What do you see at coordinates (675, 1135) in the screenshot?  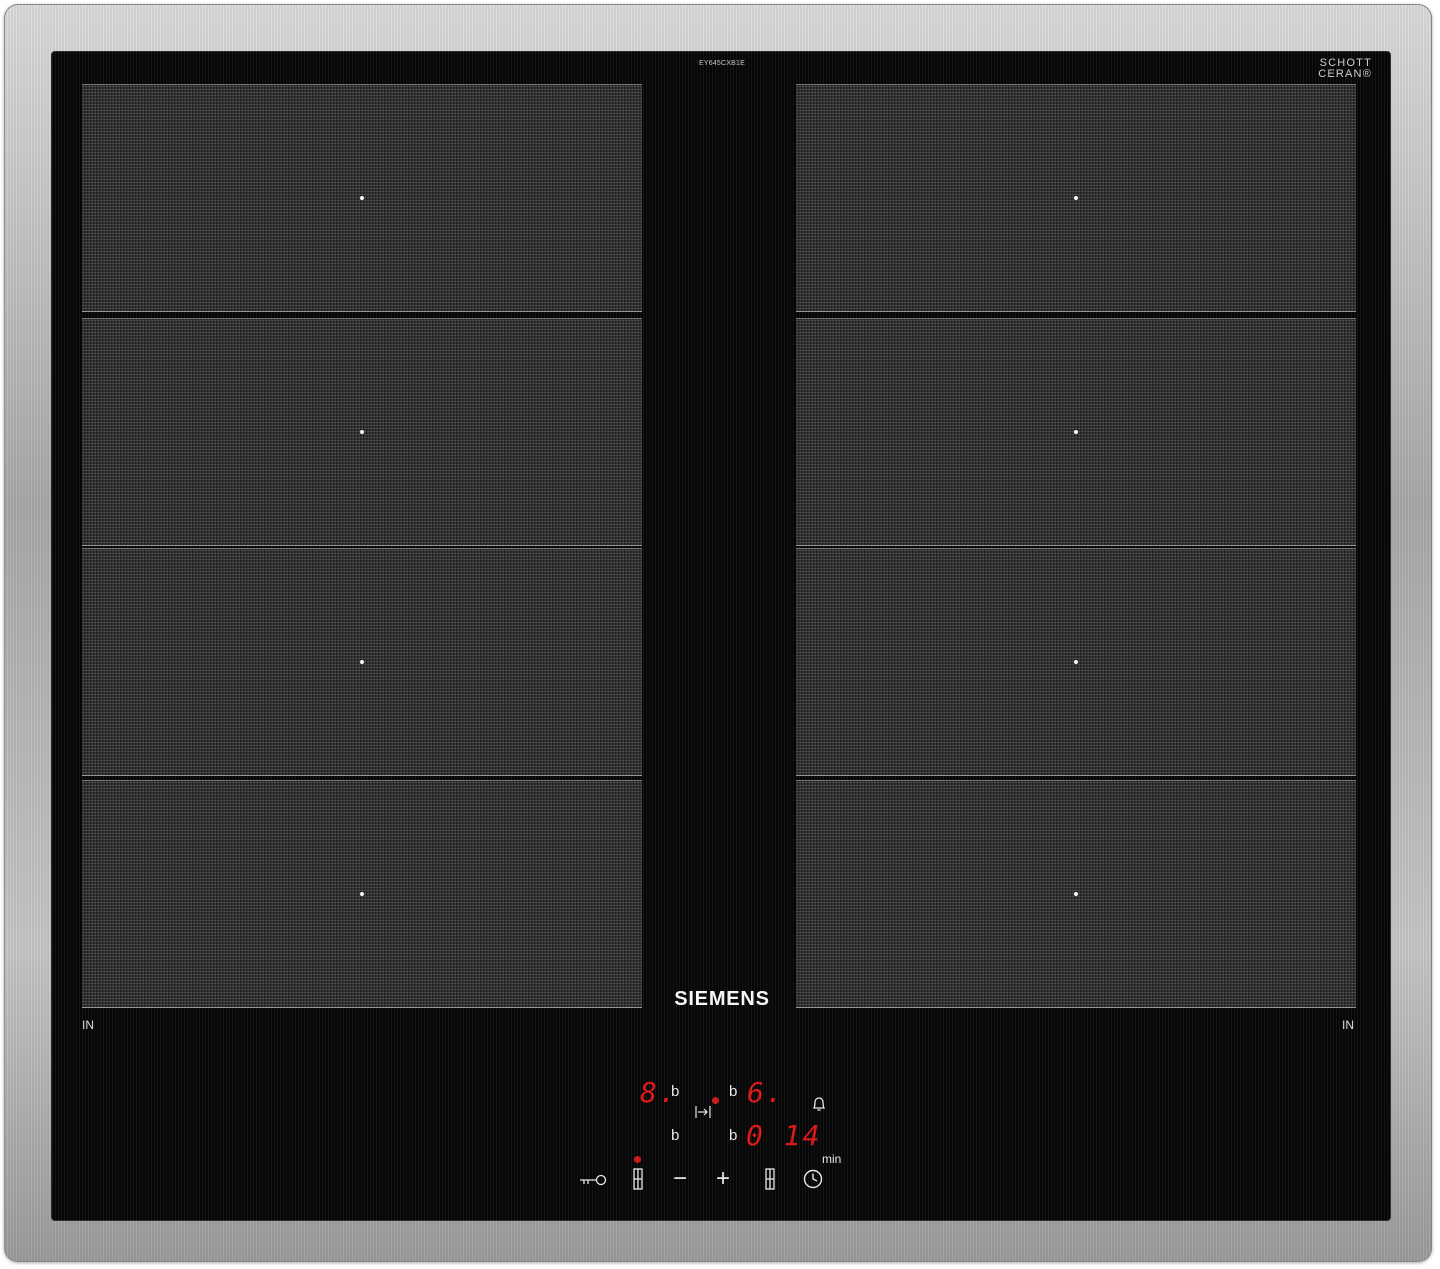 I see `left-booster-indicator-bottom: b` at bounding box center [675, 1135].